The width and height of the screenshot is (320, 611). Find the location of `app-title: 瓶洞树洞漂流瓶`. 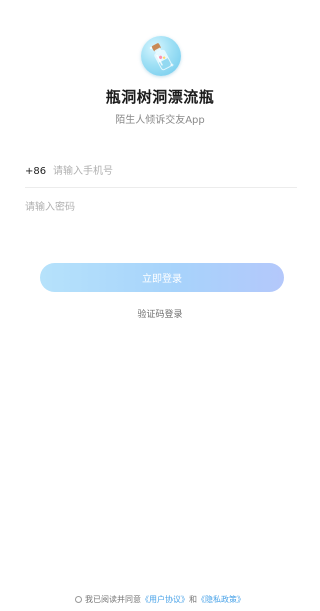

app-title: 瓶洞树洞漂流瓶 is located at coordinates (160, 97).